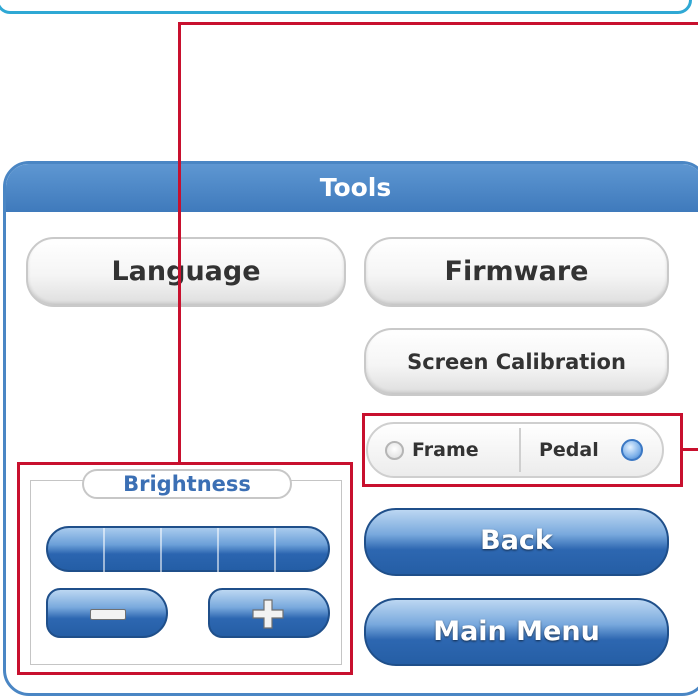 The image size is (698, 696). What do you see at coordinates (516, 542) in the screenshot?
I see `back-button: Back` at bounding box center [516, 542].